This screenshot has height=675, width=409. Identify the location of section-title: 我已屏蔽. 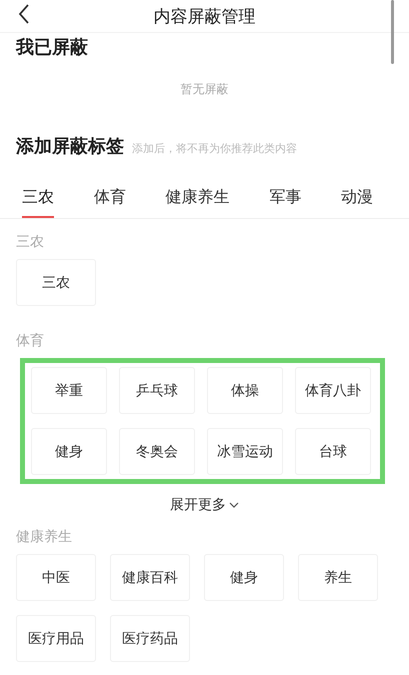
(51, 47).